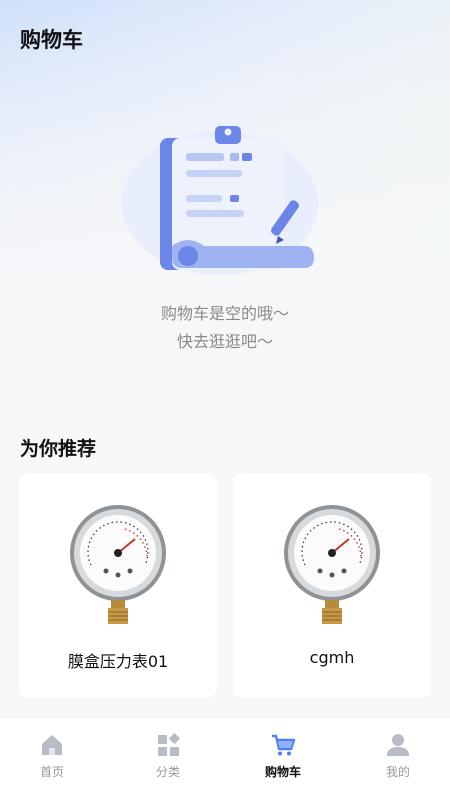 This screenshot has width=450, height=800. Describe the element at coordinates (224, 341) in the screenshot. I see `empty-cart-hint: 快去逛逛吧～` at that location.